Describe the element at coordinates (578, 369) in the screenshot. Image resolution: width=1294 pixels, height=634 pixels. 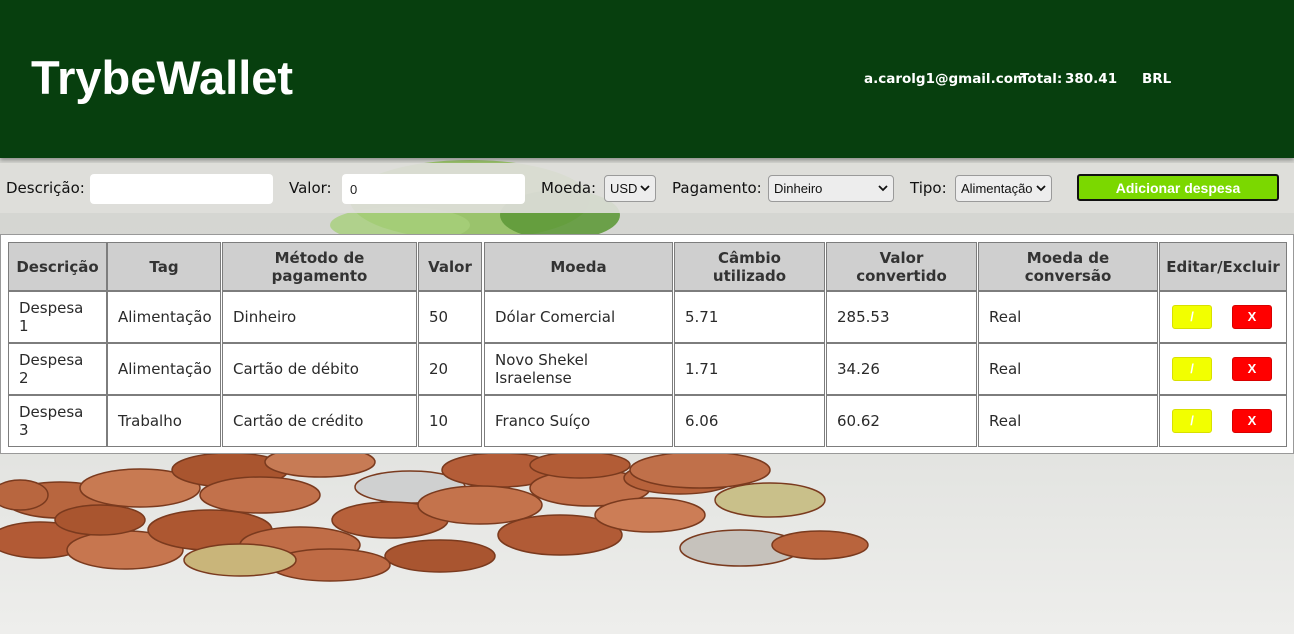
I see `cell-currency: Novo Shekel Israelense` at that location.